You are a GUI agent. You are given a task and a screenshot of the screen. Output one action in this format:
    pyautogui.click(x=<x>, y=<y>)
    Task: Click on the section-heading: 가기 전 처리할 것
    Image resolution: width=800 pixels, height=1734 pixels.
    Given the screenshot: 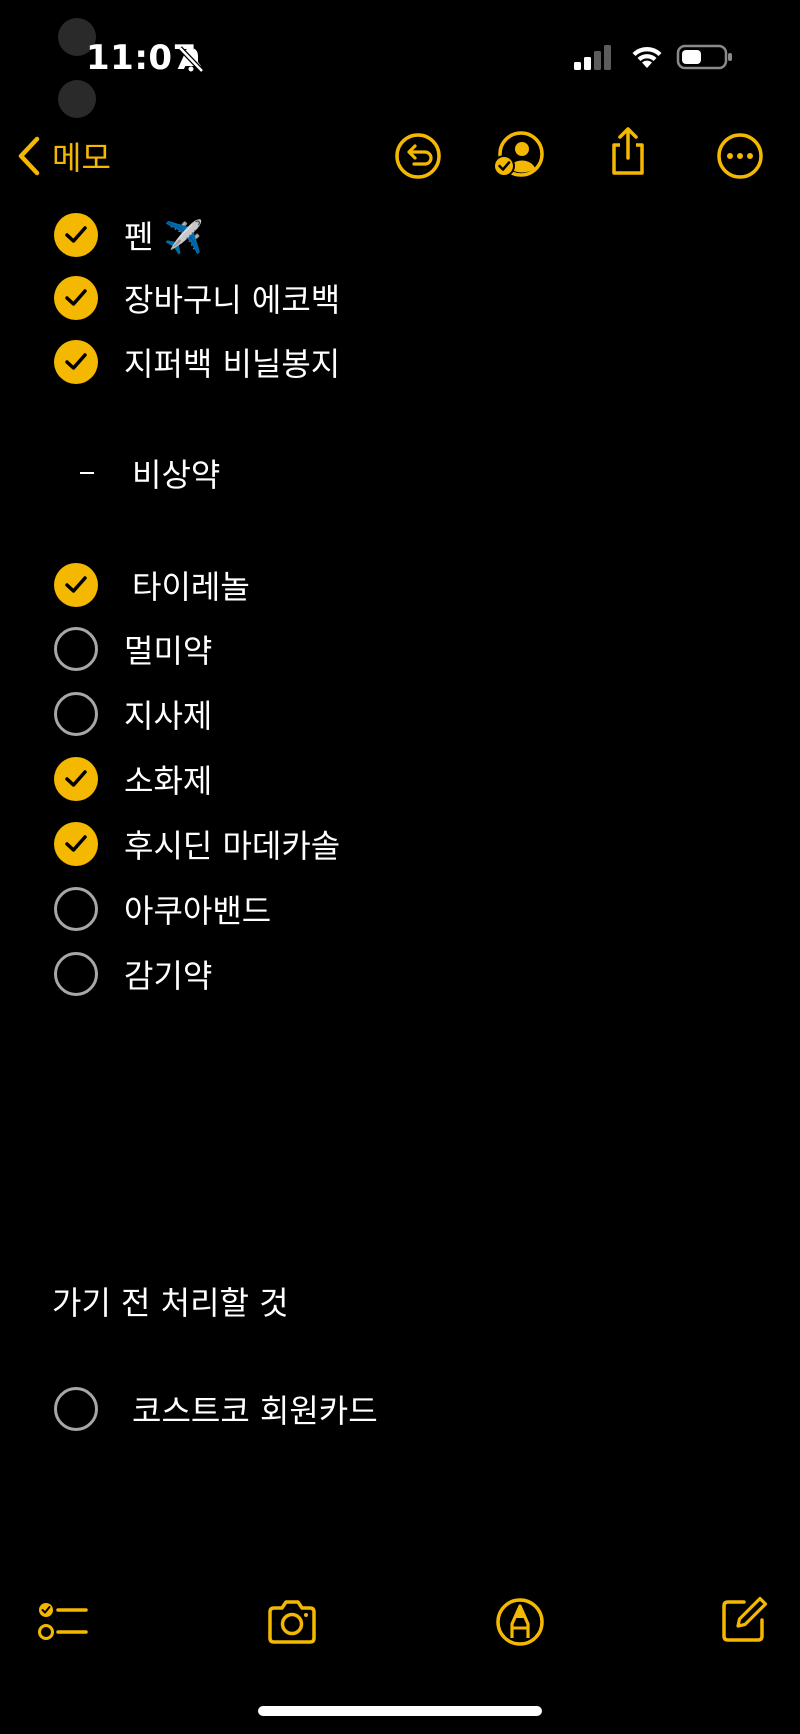 What is the action you would take?
    pyautogui.click(x=170, y=1301)
    